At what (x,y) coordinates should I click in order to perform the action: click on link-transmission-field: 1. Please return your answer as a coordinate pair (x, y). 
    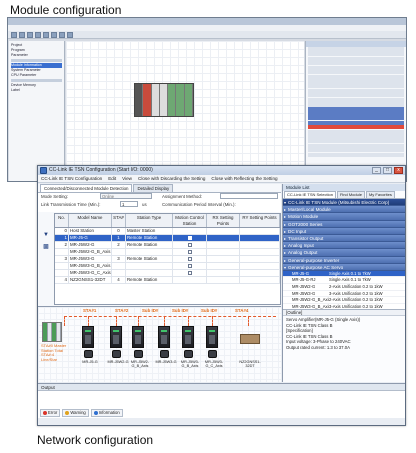
    Looking at the image, I should click on (129, 204).